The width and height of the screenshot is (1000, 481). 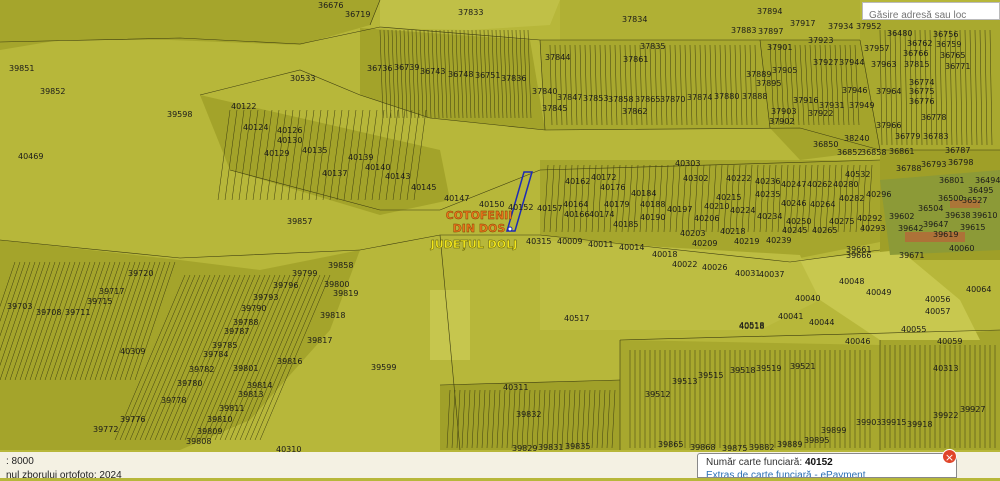 I want to click on parcel-number-label: 40147, so click(x=456, y=198).